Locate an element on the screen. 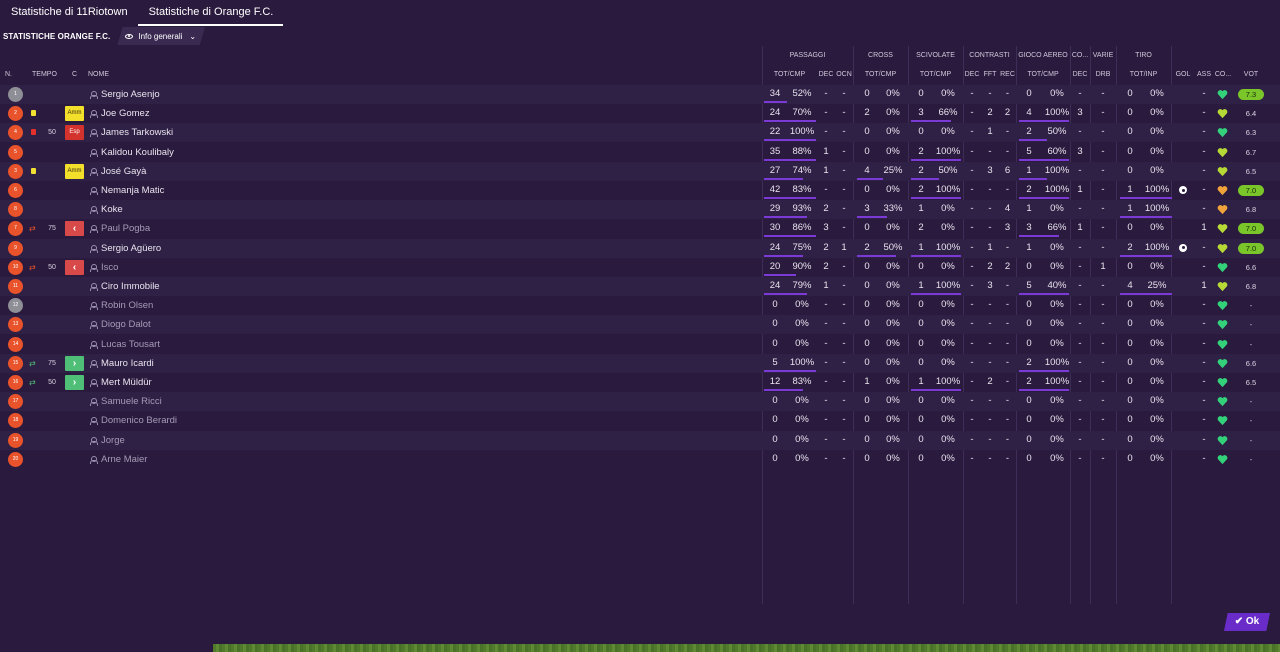 The height and width of the screenshot is (652, 1280). player-name: Joe Gomez is located at coordinates (125, 113).